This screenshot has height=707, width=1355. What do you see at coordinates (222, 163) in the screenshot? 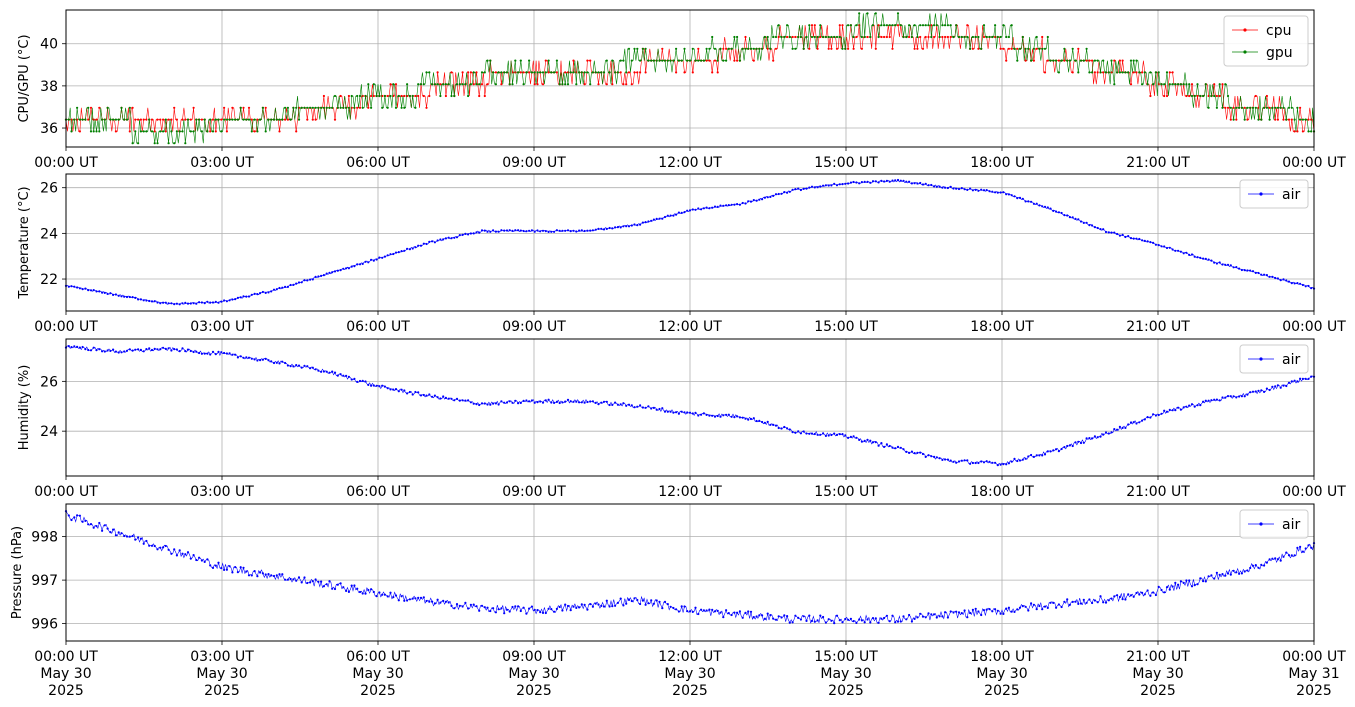
I see `x-tick-label: 03:00 UT` at bounding box center [222, 163].